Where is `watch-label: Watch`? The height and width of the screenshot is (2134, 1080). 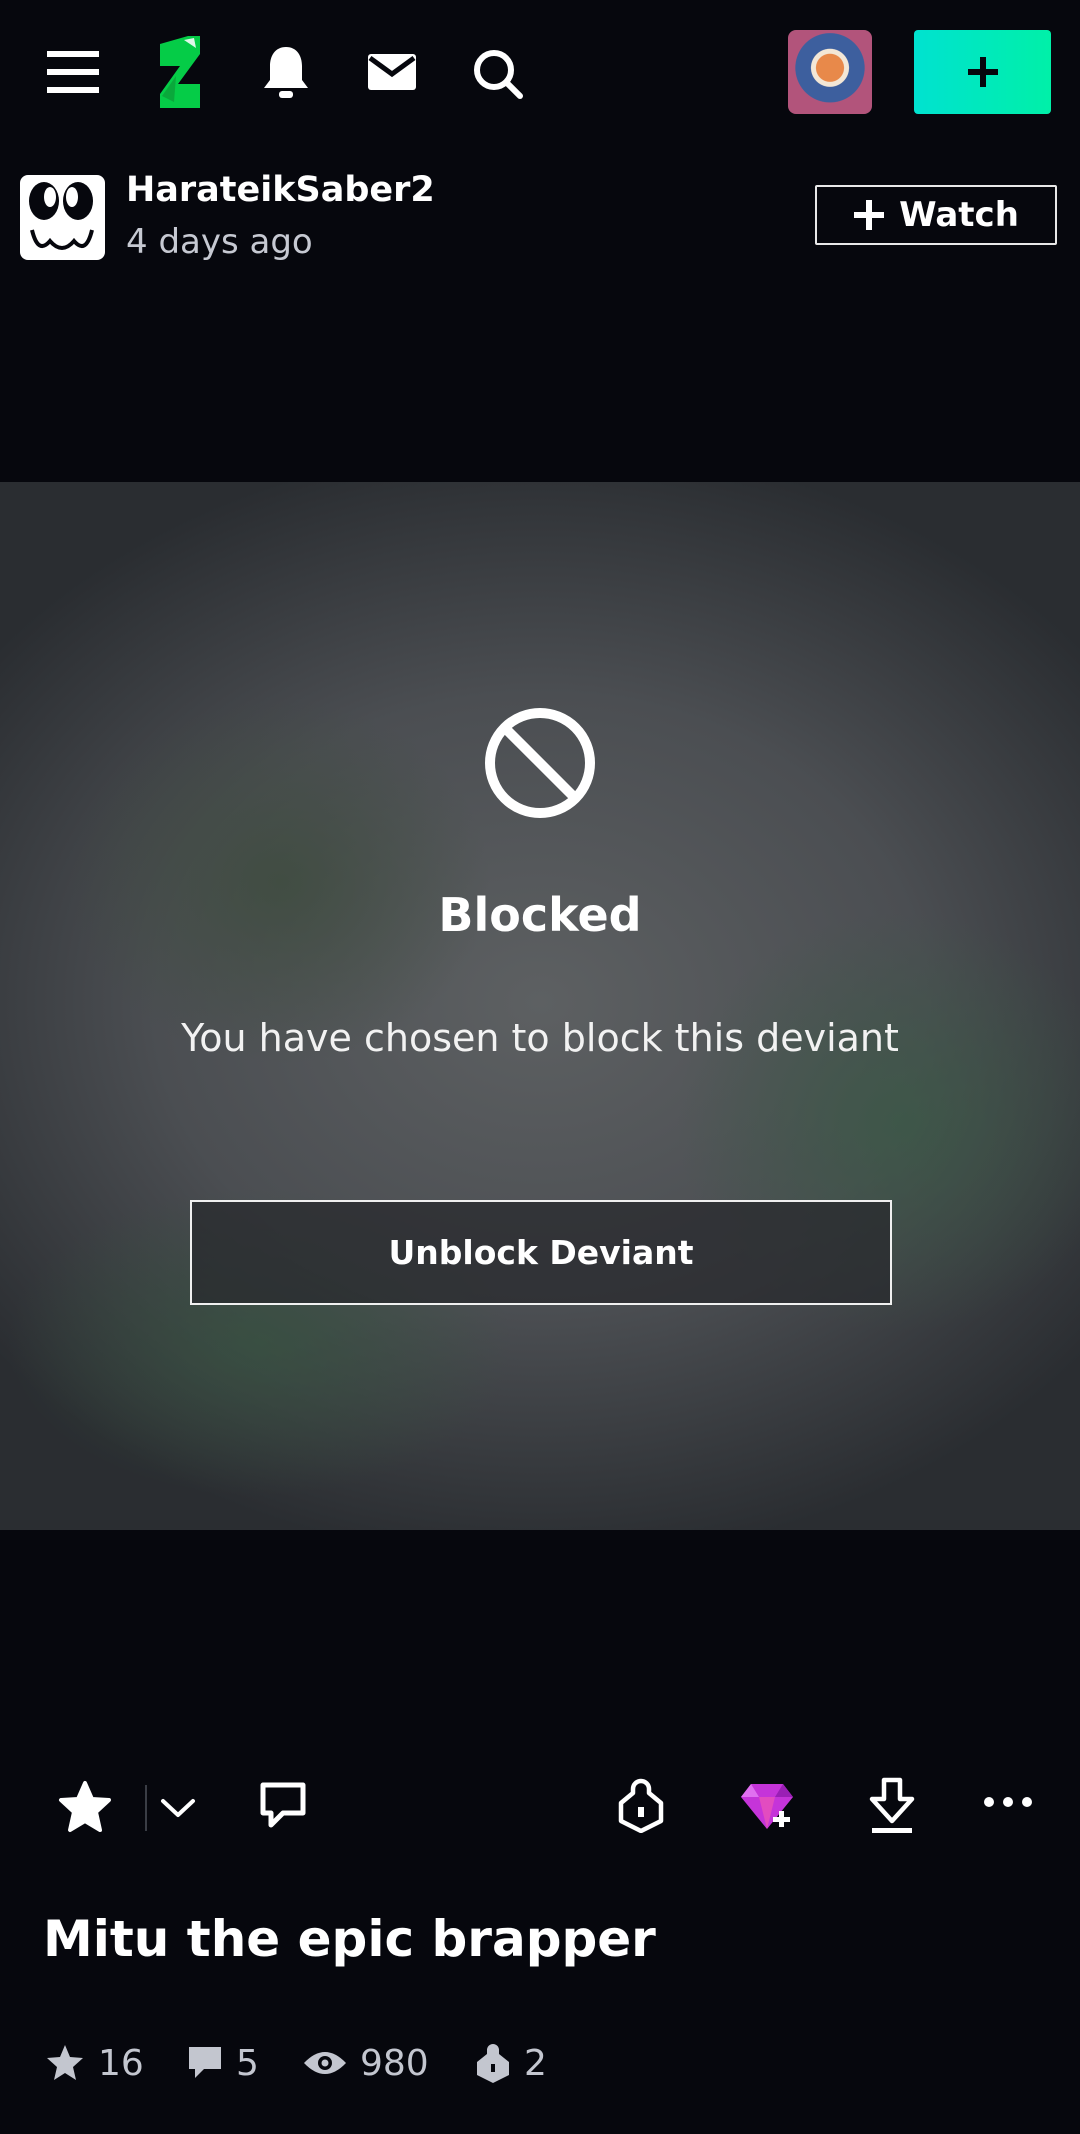
watch-label: Watch is located at coordinates (959, 215).